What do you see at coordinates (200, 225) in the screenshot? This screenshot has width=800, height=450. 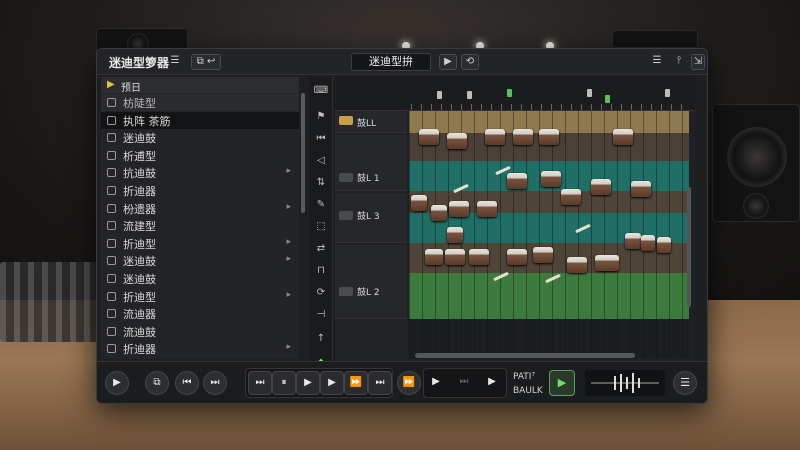 I see `browser-item: 流建型` at bounding box center [200, 225].